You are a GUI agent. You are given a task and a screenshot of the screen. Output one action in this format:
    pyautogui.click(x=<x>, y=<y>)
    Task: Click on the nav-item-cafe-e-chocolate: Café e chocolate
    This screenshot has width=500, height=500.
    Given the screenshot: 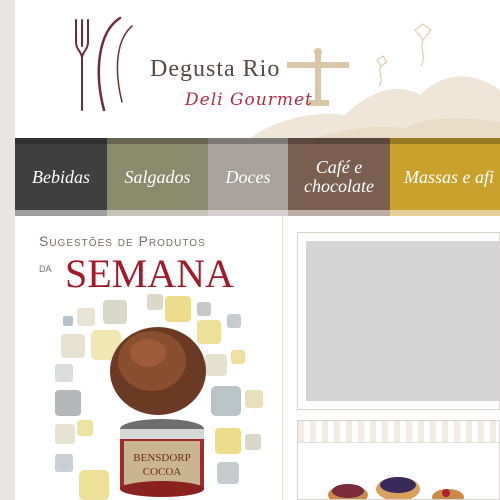 What is the action you would take?
    pyautogui.click(x=339, y=177)
    